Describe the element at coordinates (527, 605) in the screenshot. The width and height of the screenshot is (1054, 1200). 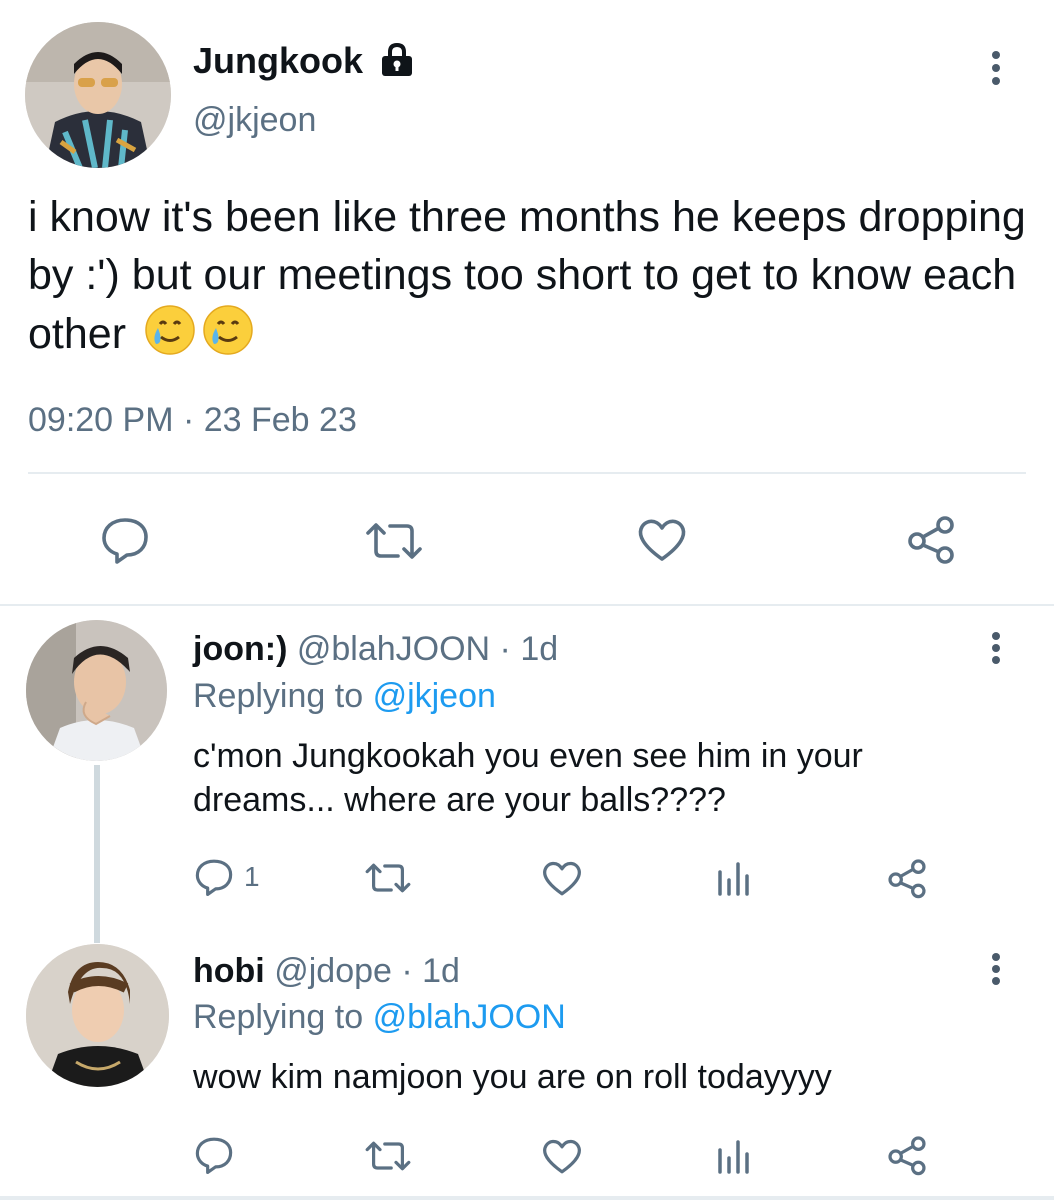
I see `section-divider` at that location.